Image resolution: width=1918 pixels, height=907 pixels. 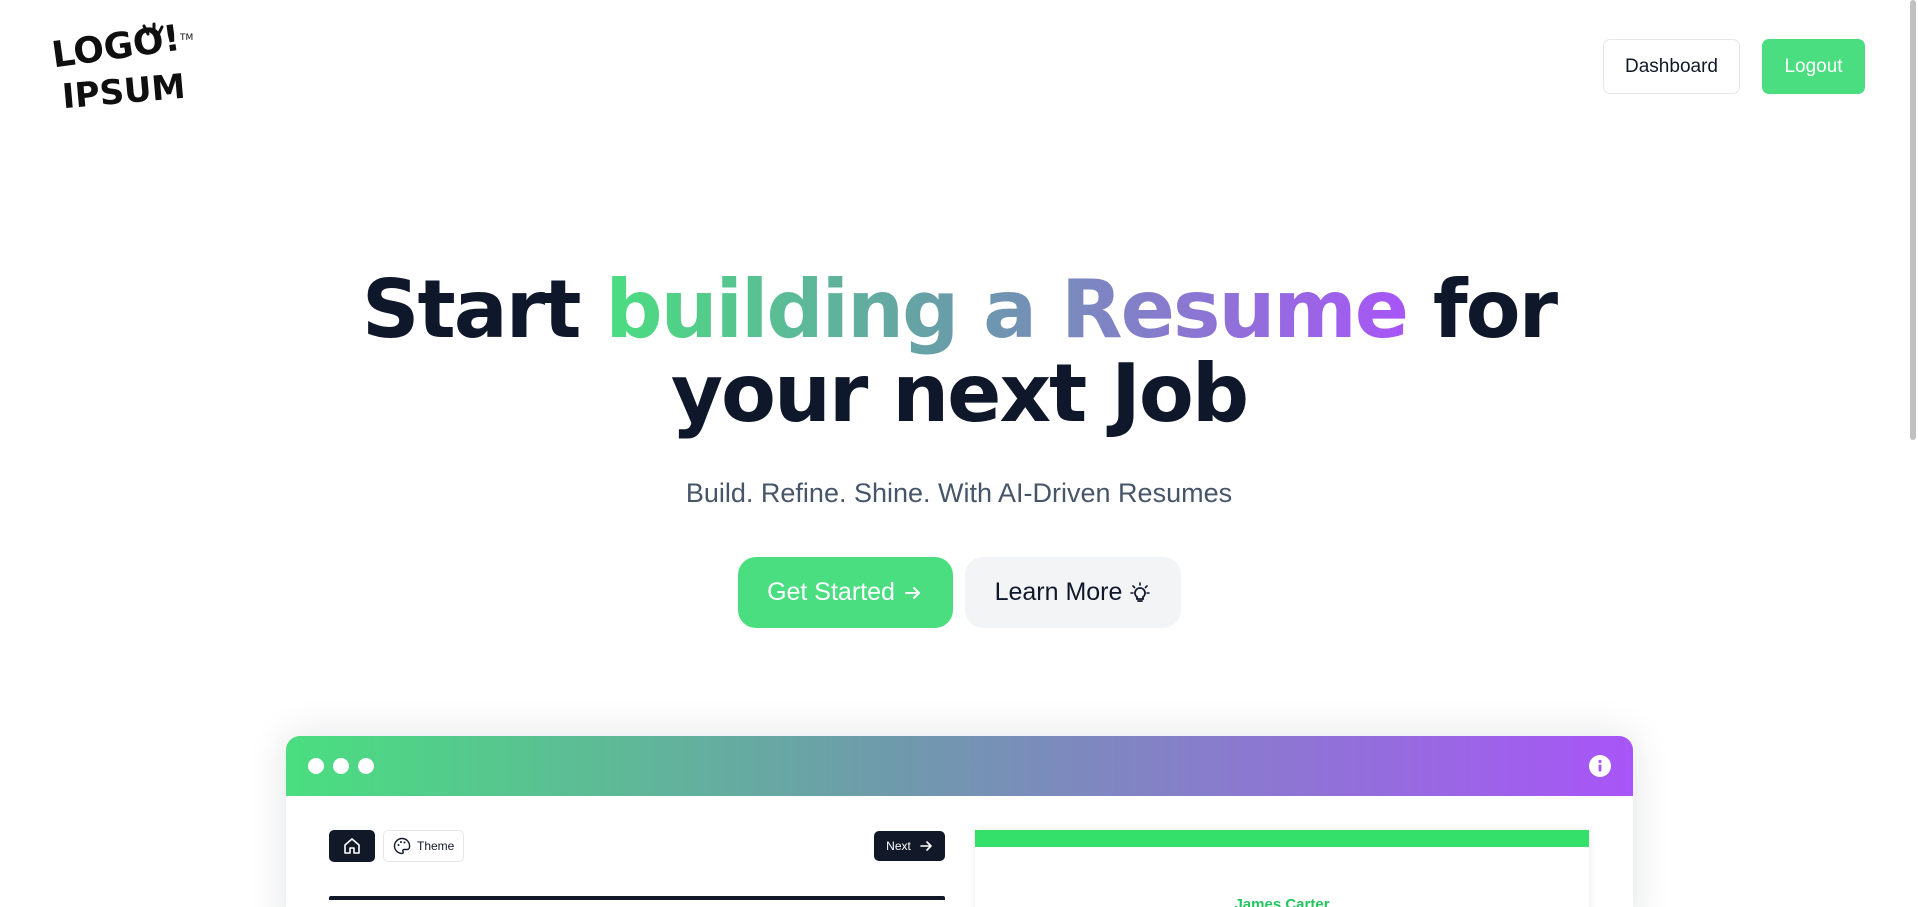 What do you see at coordinates (471, 309) in the screenshot?
I see `hero-title-start: Start` at bounding box center [471, 309].